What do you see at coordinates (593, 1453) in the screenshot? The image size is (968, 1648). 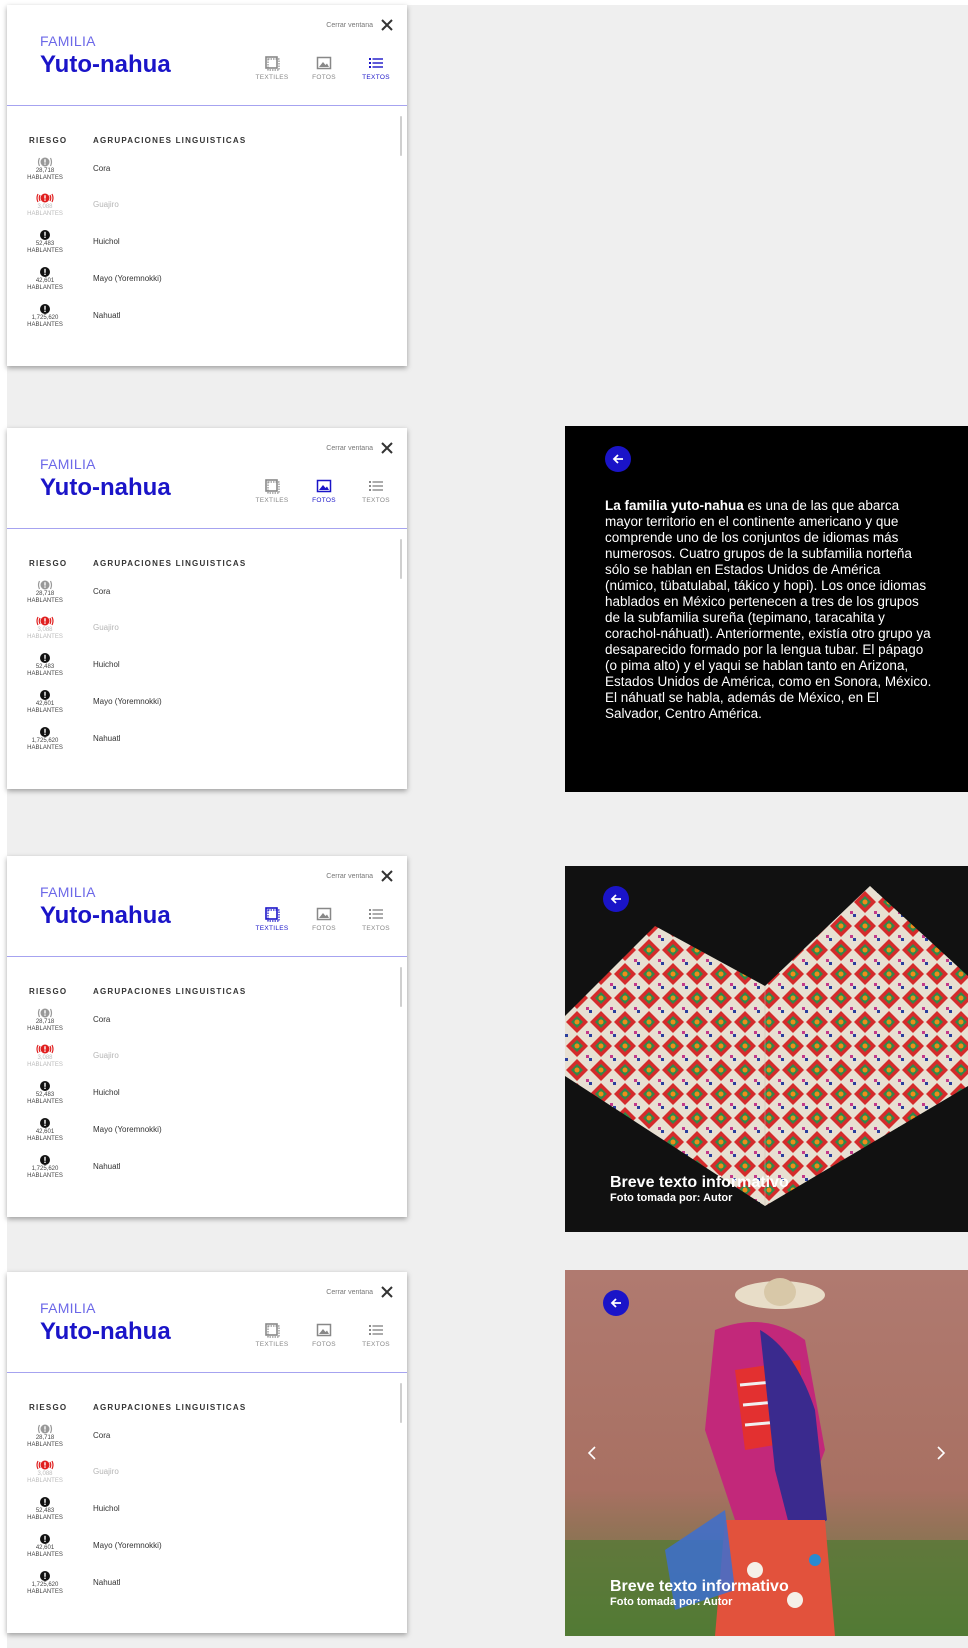 I see `chevron-left-icon` at bounding box center [593, 1453].